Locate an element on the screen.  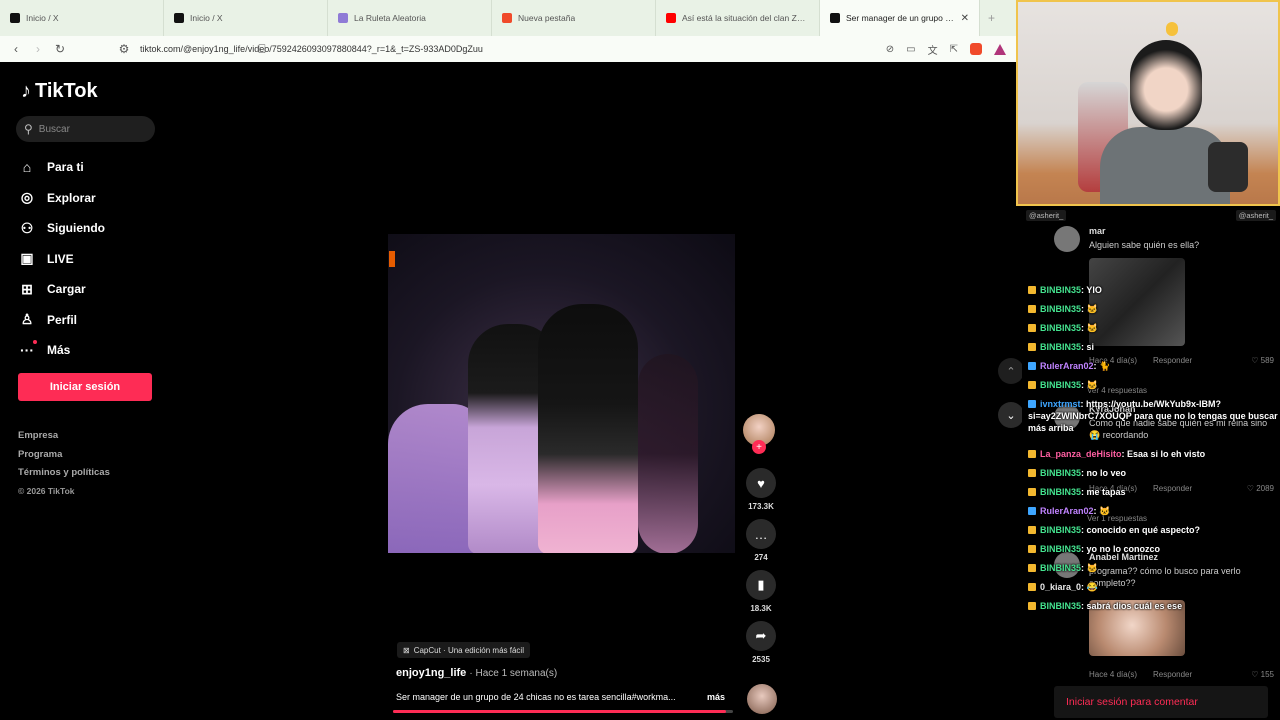
music-disc-avatar is located at coordinates (762, 699).